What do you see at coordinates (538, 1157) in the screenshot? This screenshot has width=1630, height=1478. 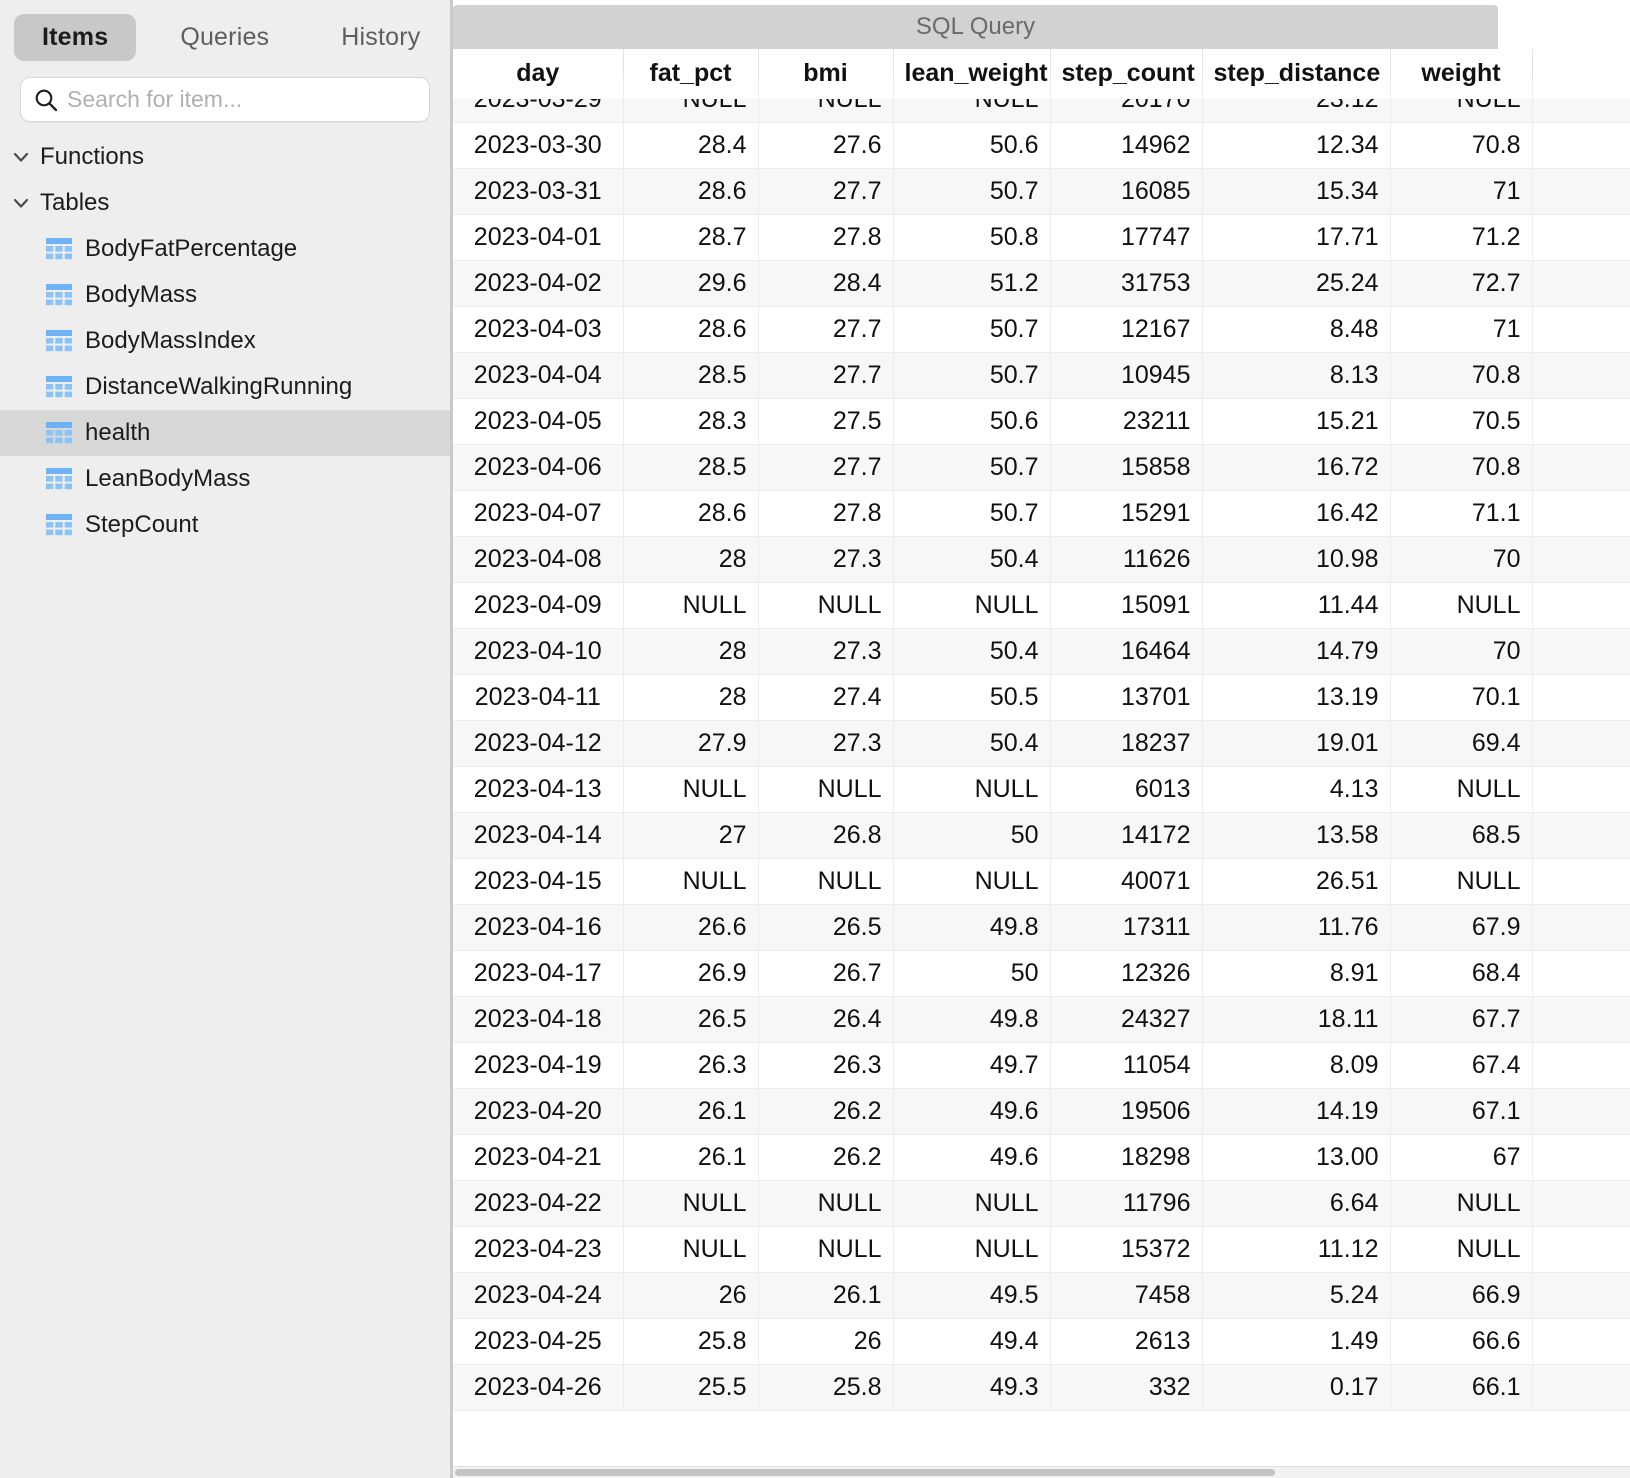 I see `table-cell: 2023-04-21` at bounding box center [538, 1157].